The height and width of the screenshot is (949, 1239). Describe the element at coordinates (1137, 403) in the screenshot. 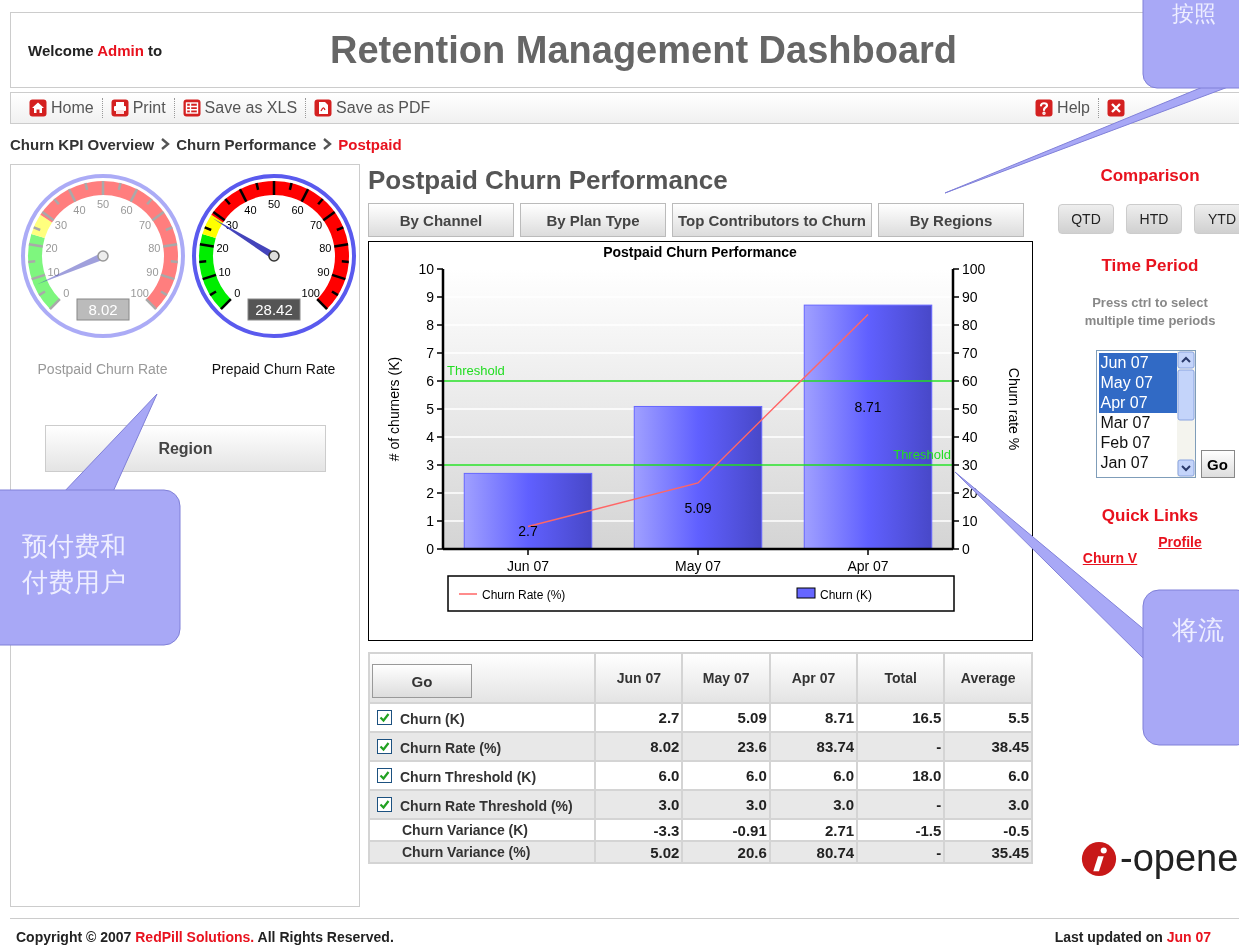

I see `list-option: Apr 07` at that location.